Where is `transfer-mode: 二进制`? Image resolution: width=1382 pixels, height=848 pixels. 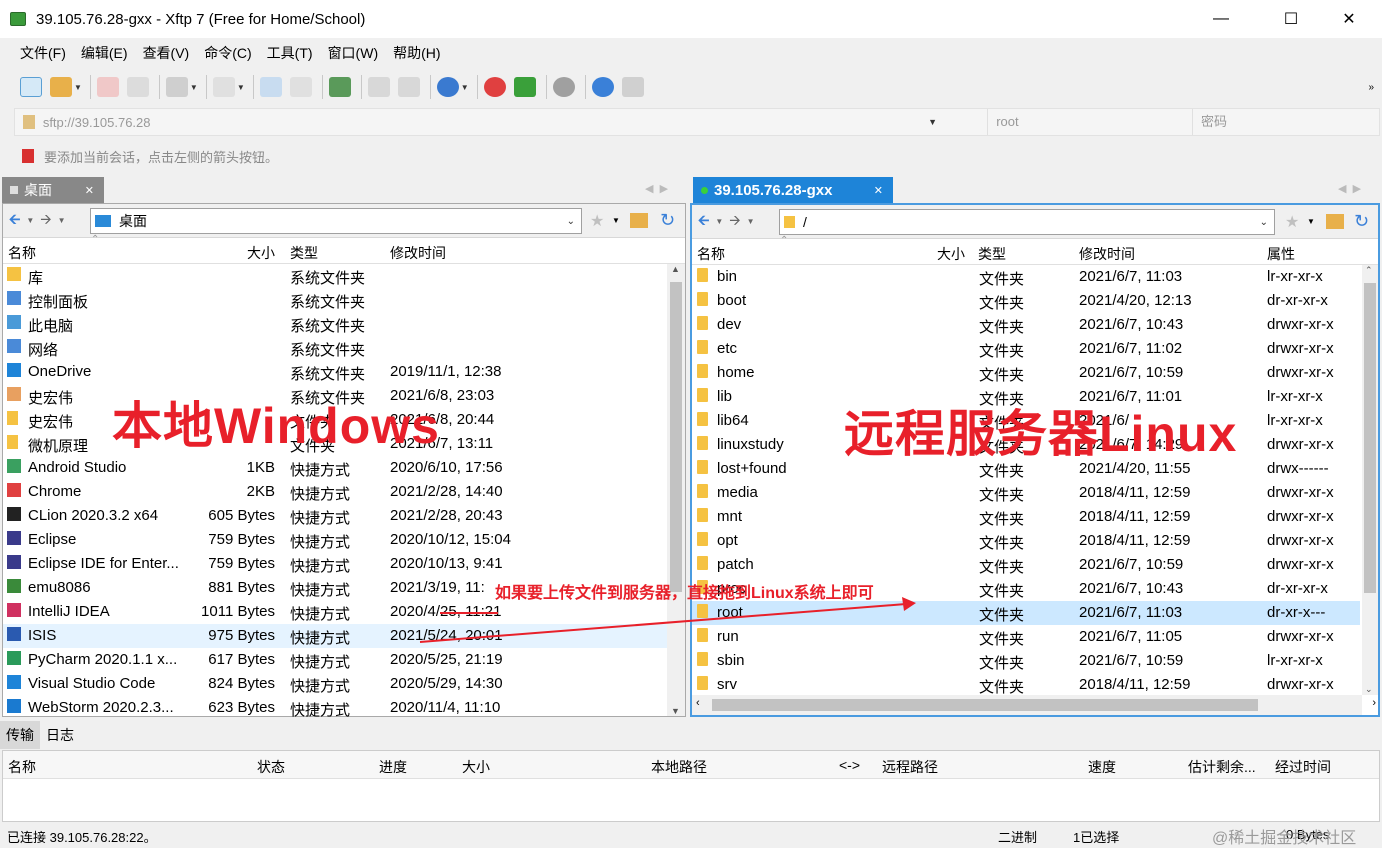
transfer-mode: 二进制 is located at coordinates (1018, 837).